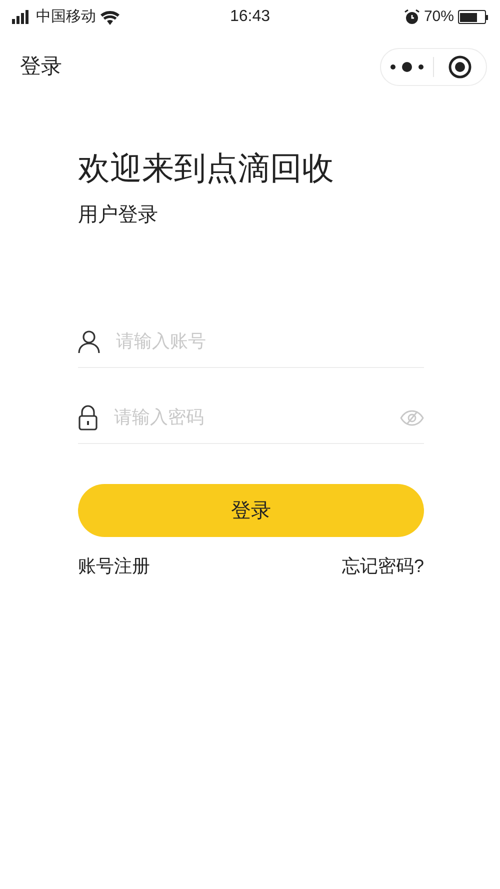  Describe the element at coordinates (473, 17) in the screenshot. I see `battery-icon` at that location.